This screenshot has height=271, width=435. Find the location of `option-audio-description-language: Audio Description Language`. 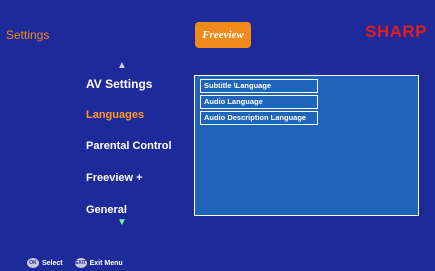

option-audio-description-language: Audio Description Language is located at coordinates (259, 118).